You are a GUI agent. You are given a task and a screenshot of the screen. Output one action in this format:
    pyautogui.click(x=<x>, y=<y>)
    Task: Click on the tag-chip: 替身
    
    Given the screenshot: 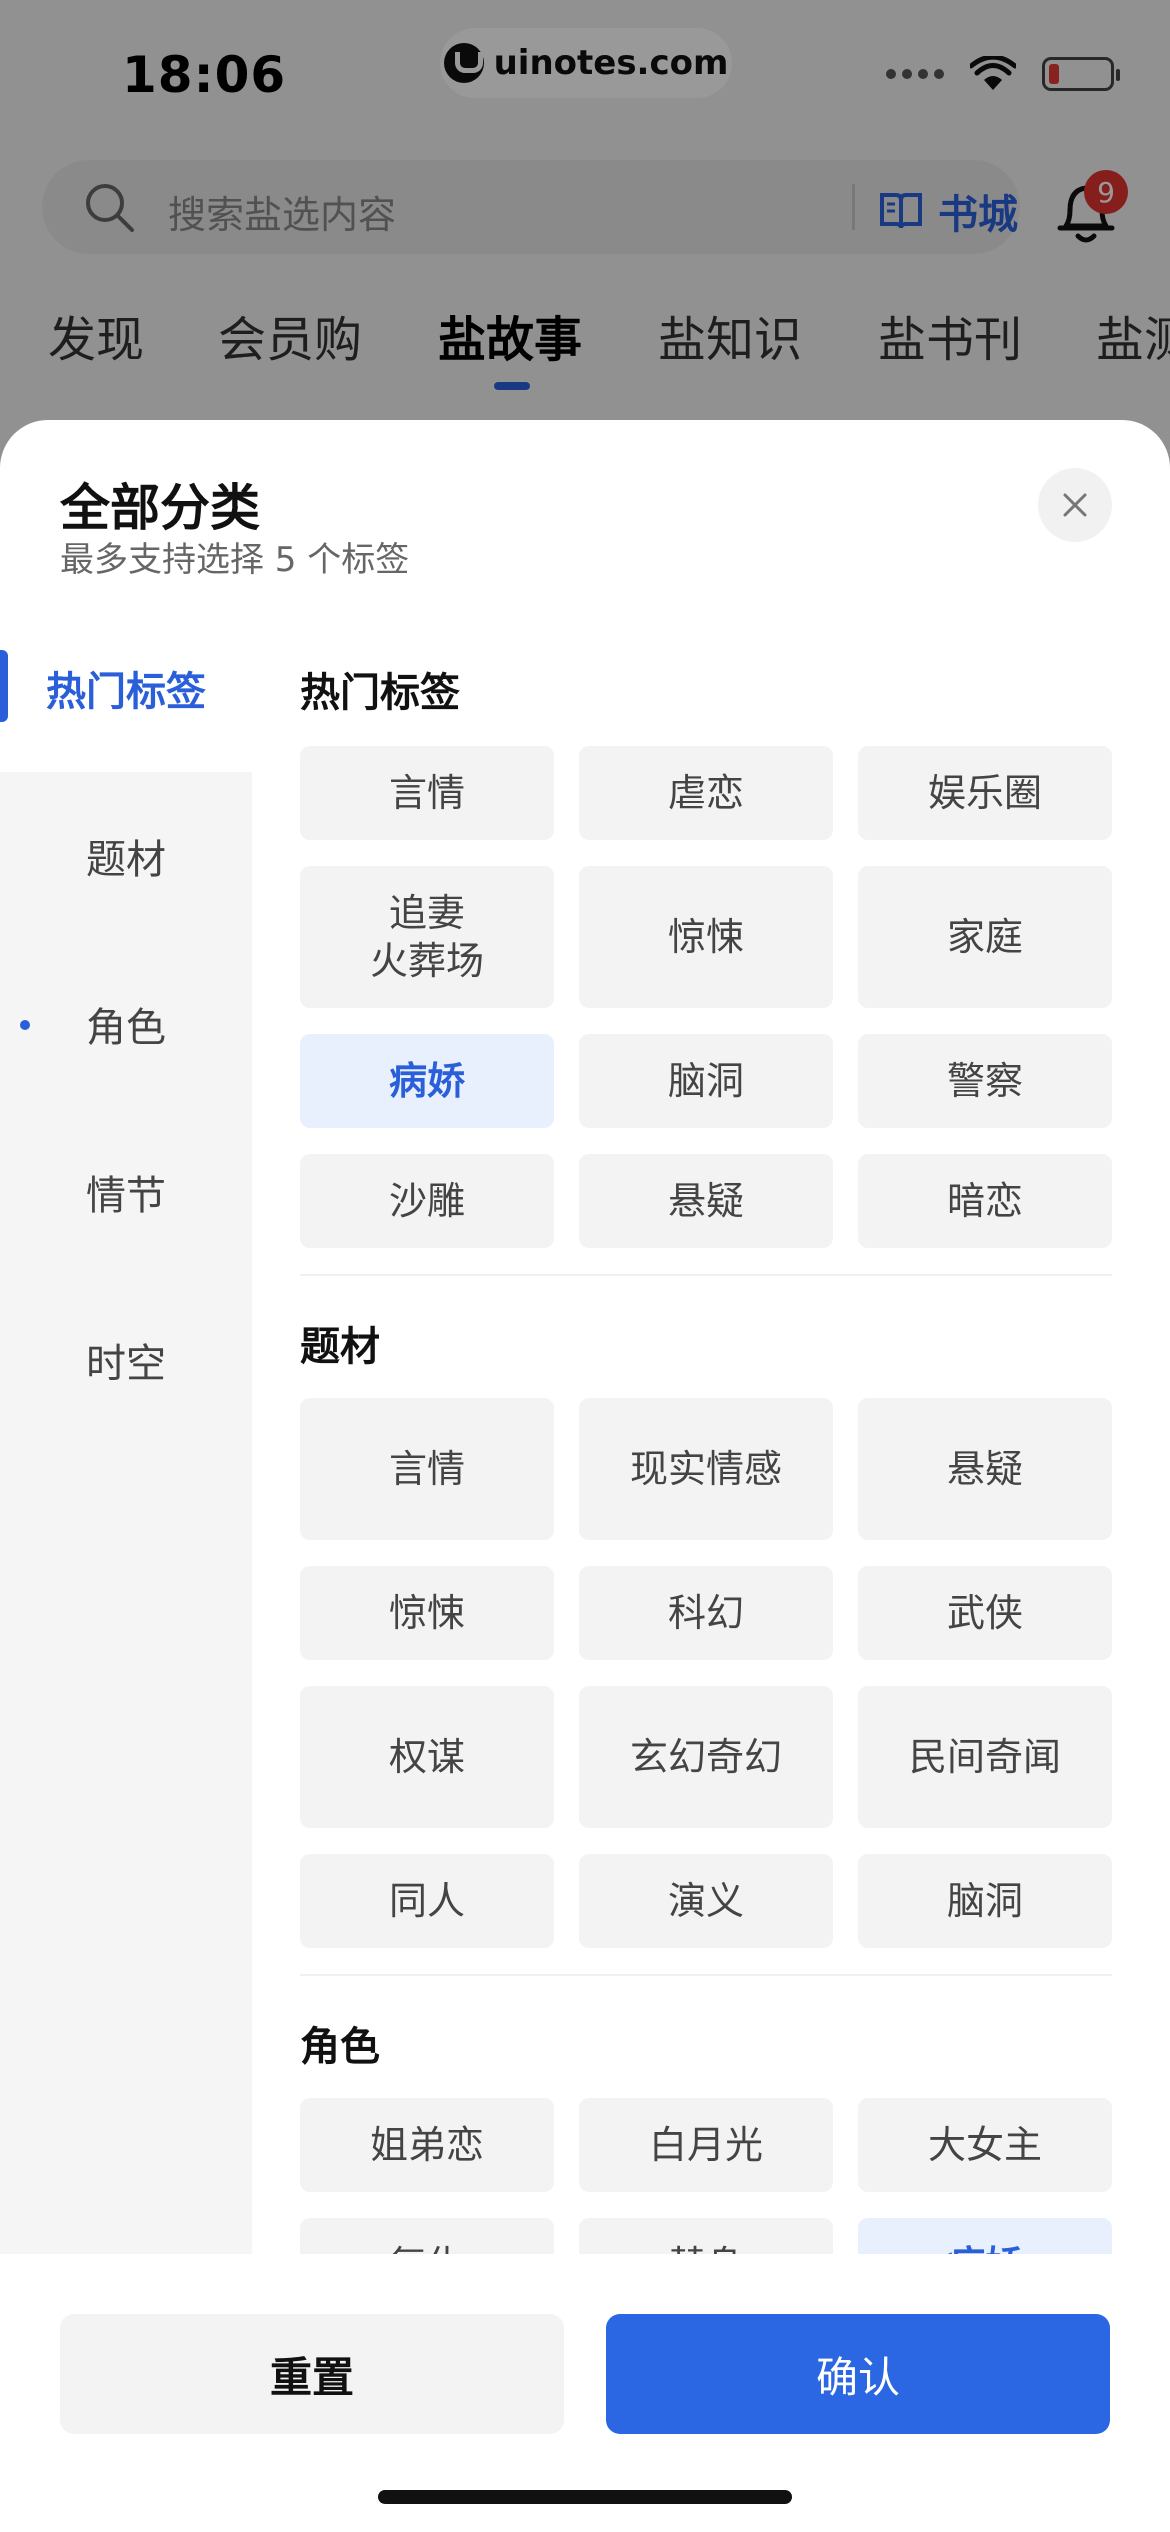 What is the action you would take?
    pyautogui.click(x=706, y=2236)
    